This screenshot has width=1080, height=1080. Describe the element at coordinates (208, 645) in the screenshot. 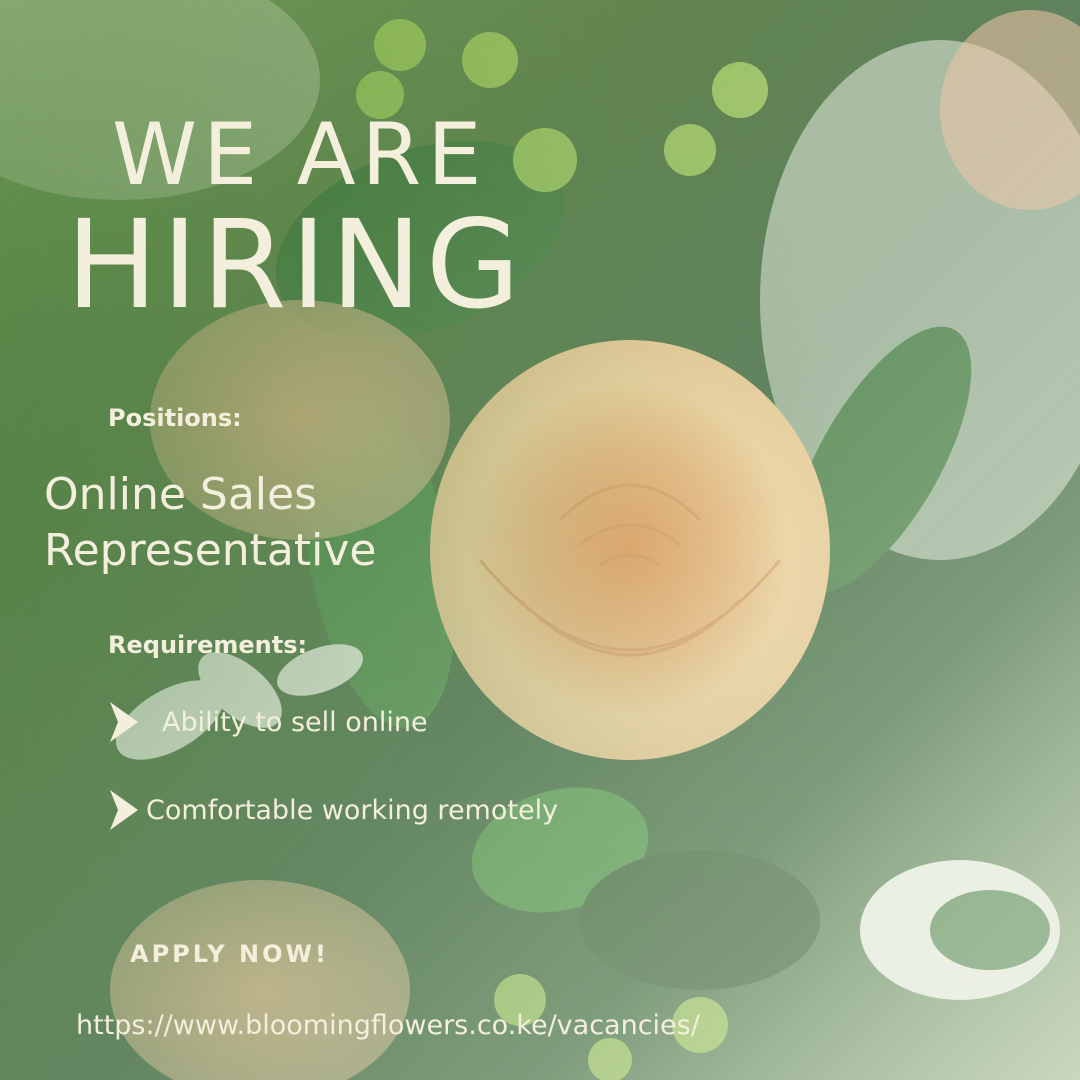

I see `requirements-label: Requirements:` at that location.